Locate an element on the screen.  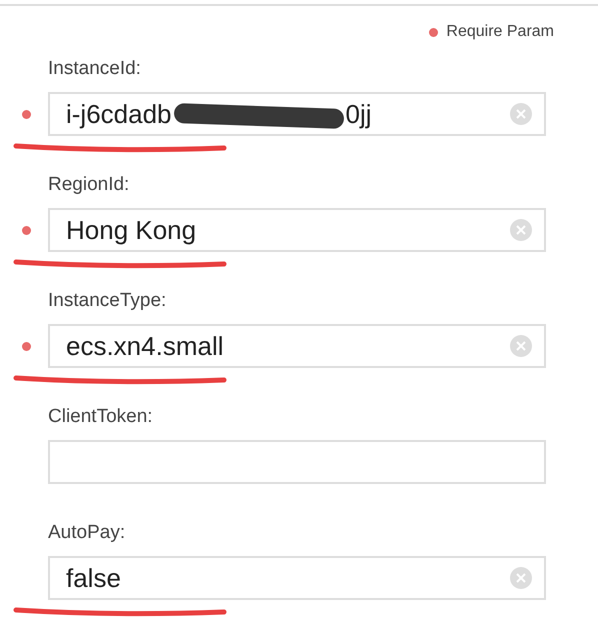
field-label: InstanceType: is located at coordinates (107, 301).